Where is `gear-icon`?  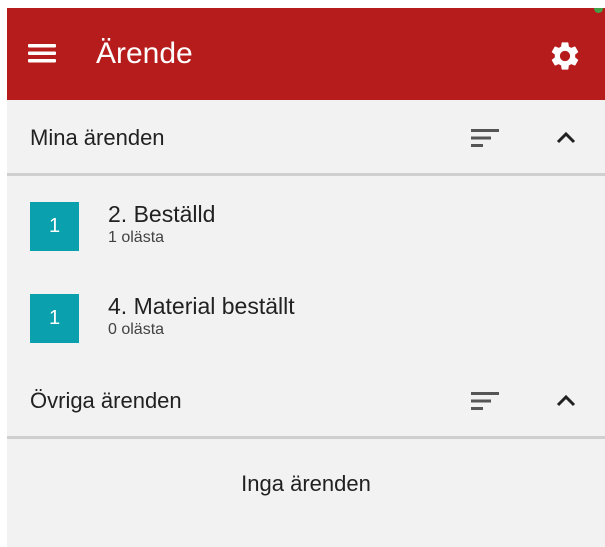 gear-icon is located at coordinates (565, 56).